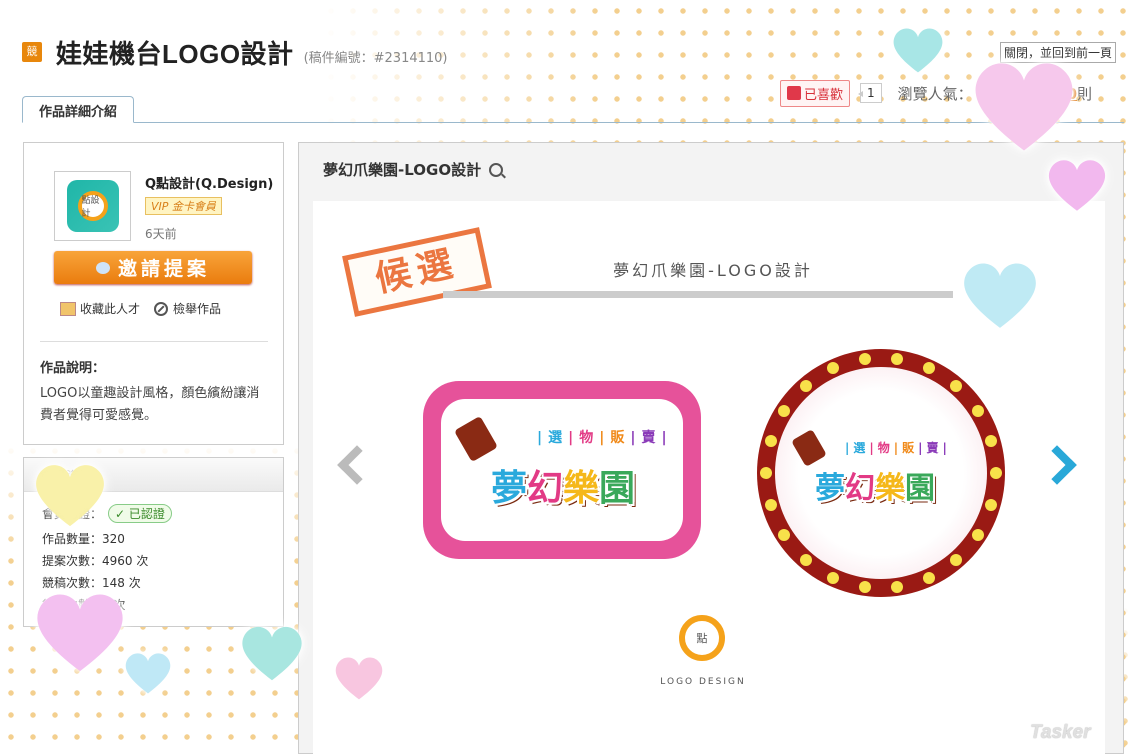 Image resolution: width=1138 pixels, height=754 pixels. I want to click on close-back-button: 關閉，並回到前一頁, so click(1058, 52).